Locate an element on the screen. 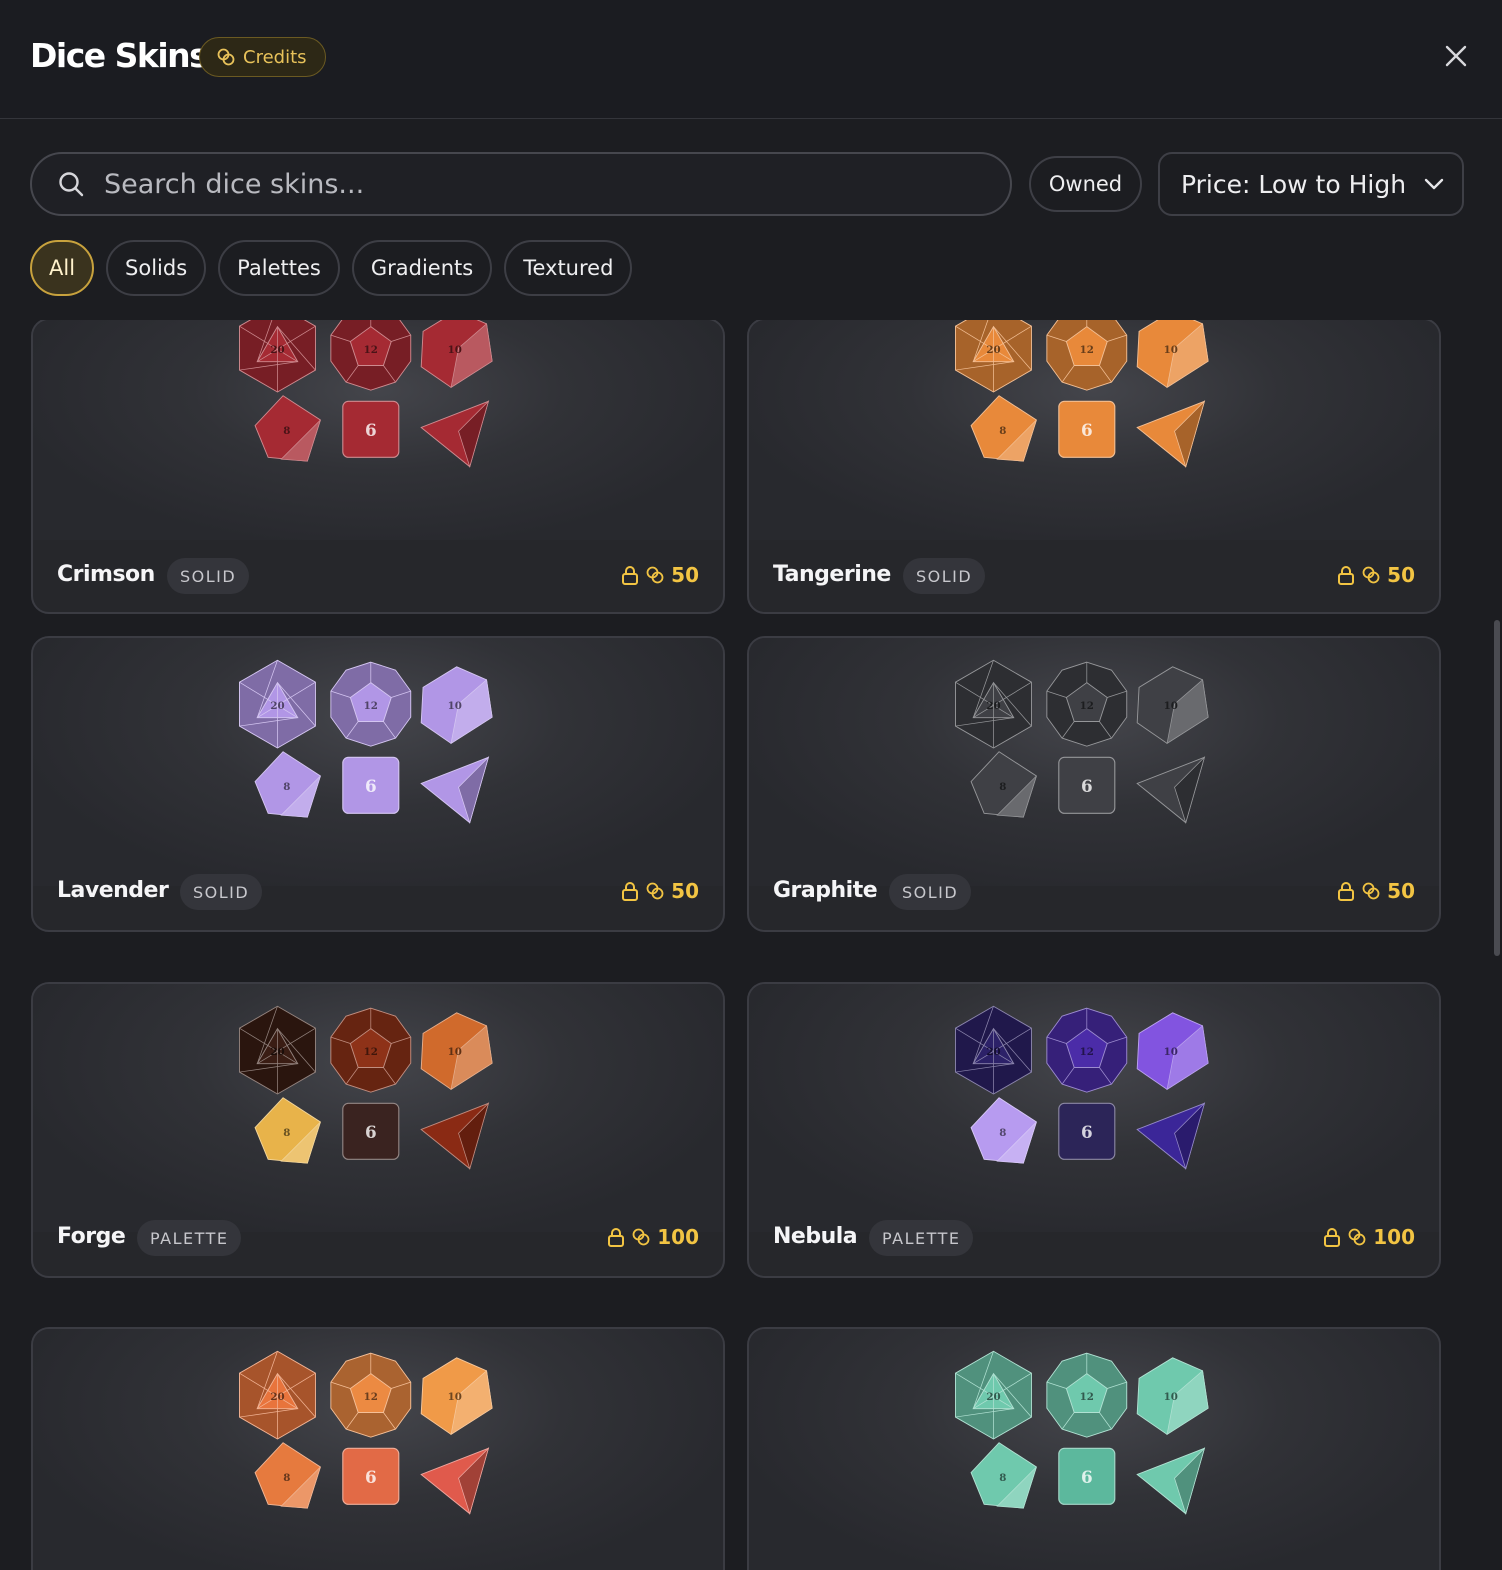 This screenshot has height=1570, width=1502. skin-price: 100 is located at coordinates (1369, 1237).